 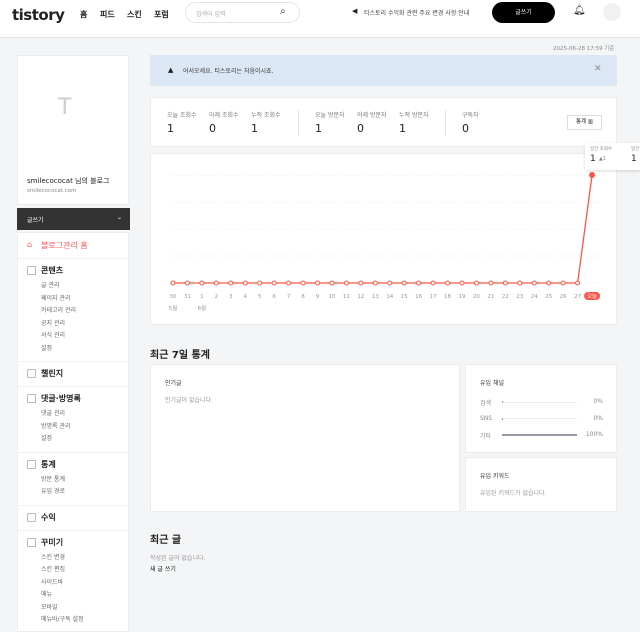 I want to click on channel-name: SNS, so click(x=486, y=418).